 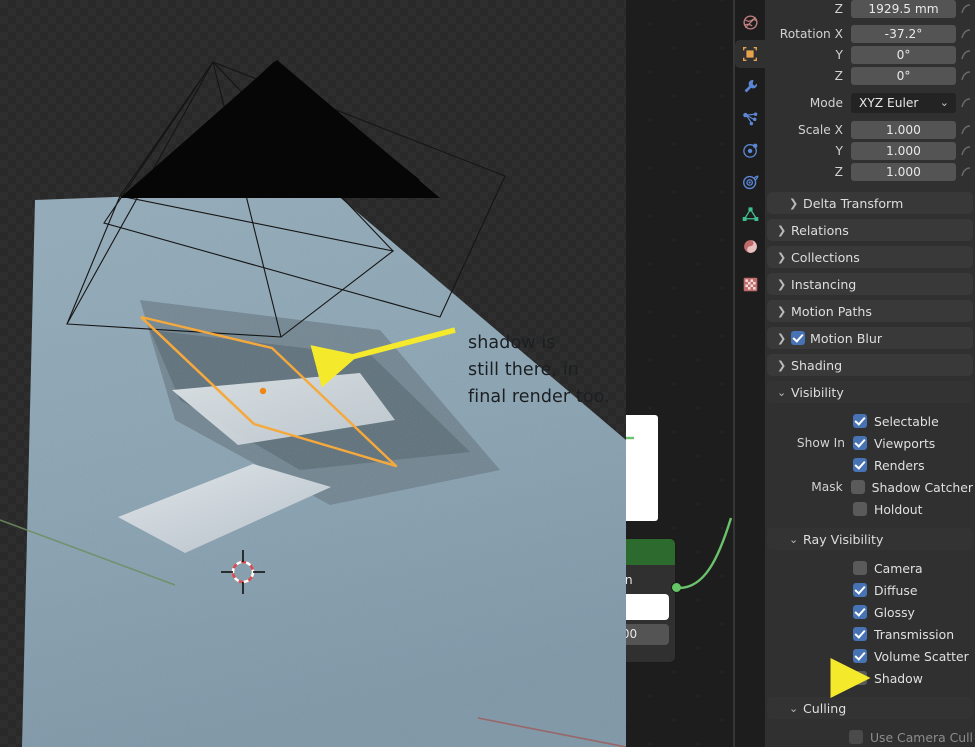 I want to click on section-motion-blur-label: Motion Blur, so click(x=846, y=338).